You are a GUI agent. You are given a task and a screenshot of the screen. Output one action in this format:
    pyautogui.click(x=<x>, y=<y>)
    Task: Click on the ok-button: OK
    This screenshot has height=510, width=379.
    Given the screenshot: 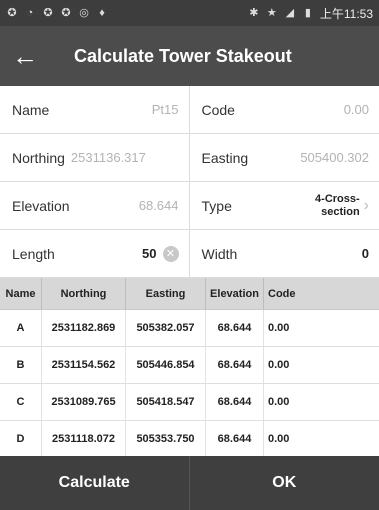 What is the action you would take?
    pyautogui.click(x=284, y=483)
    